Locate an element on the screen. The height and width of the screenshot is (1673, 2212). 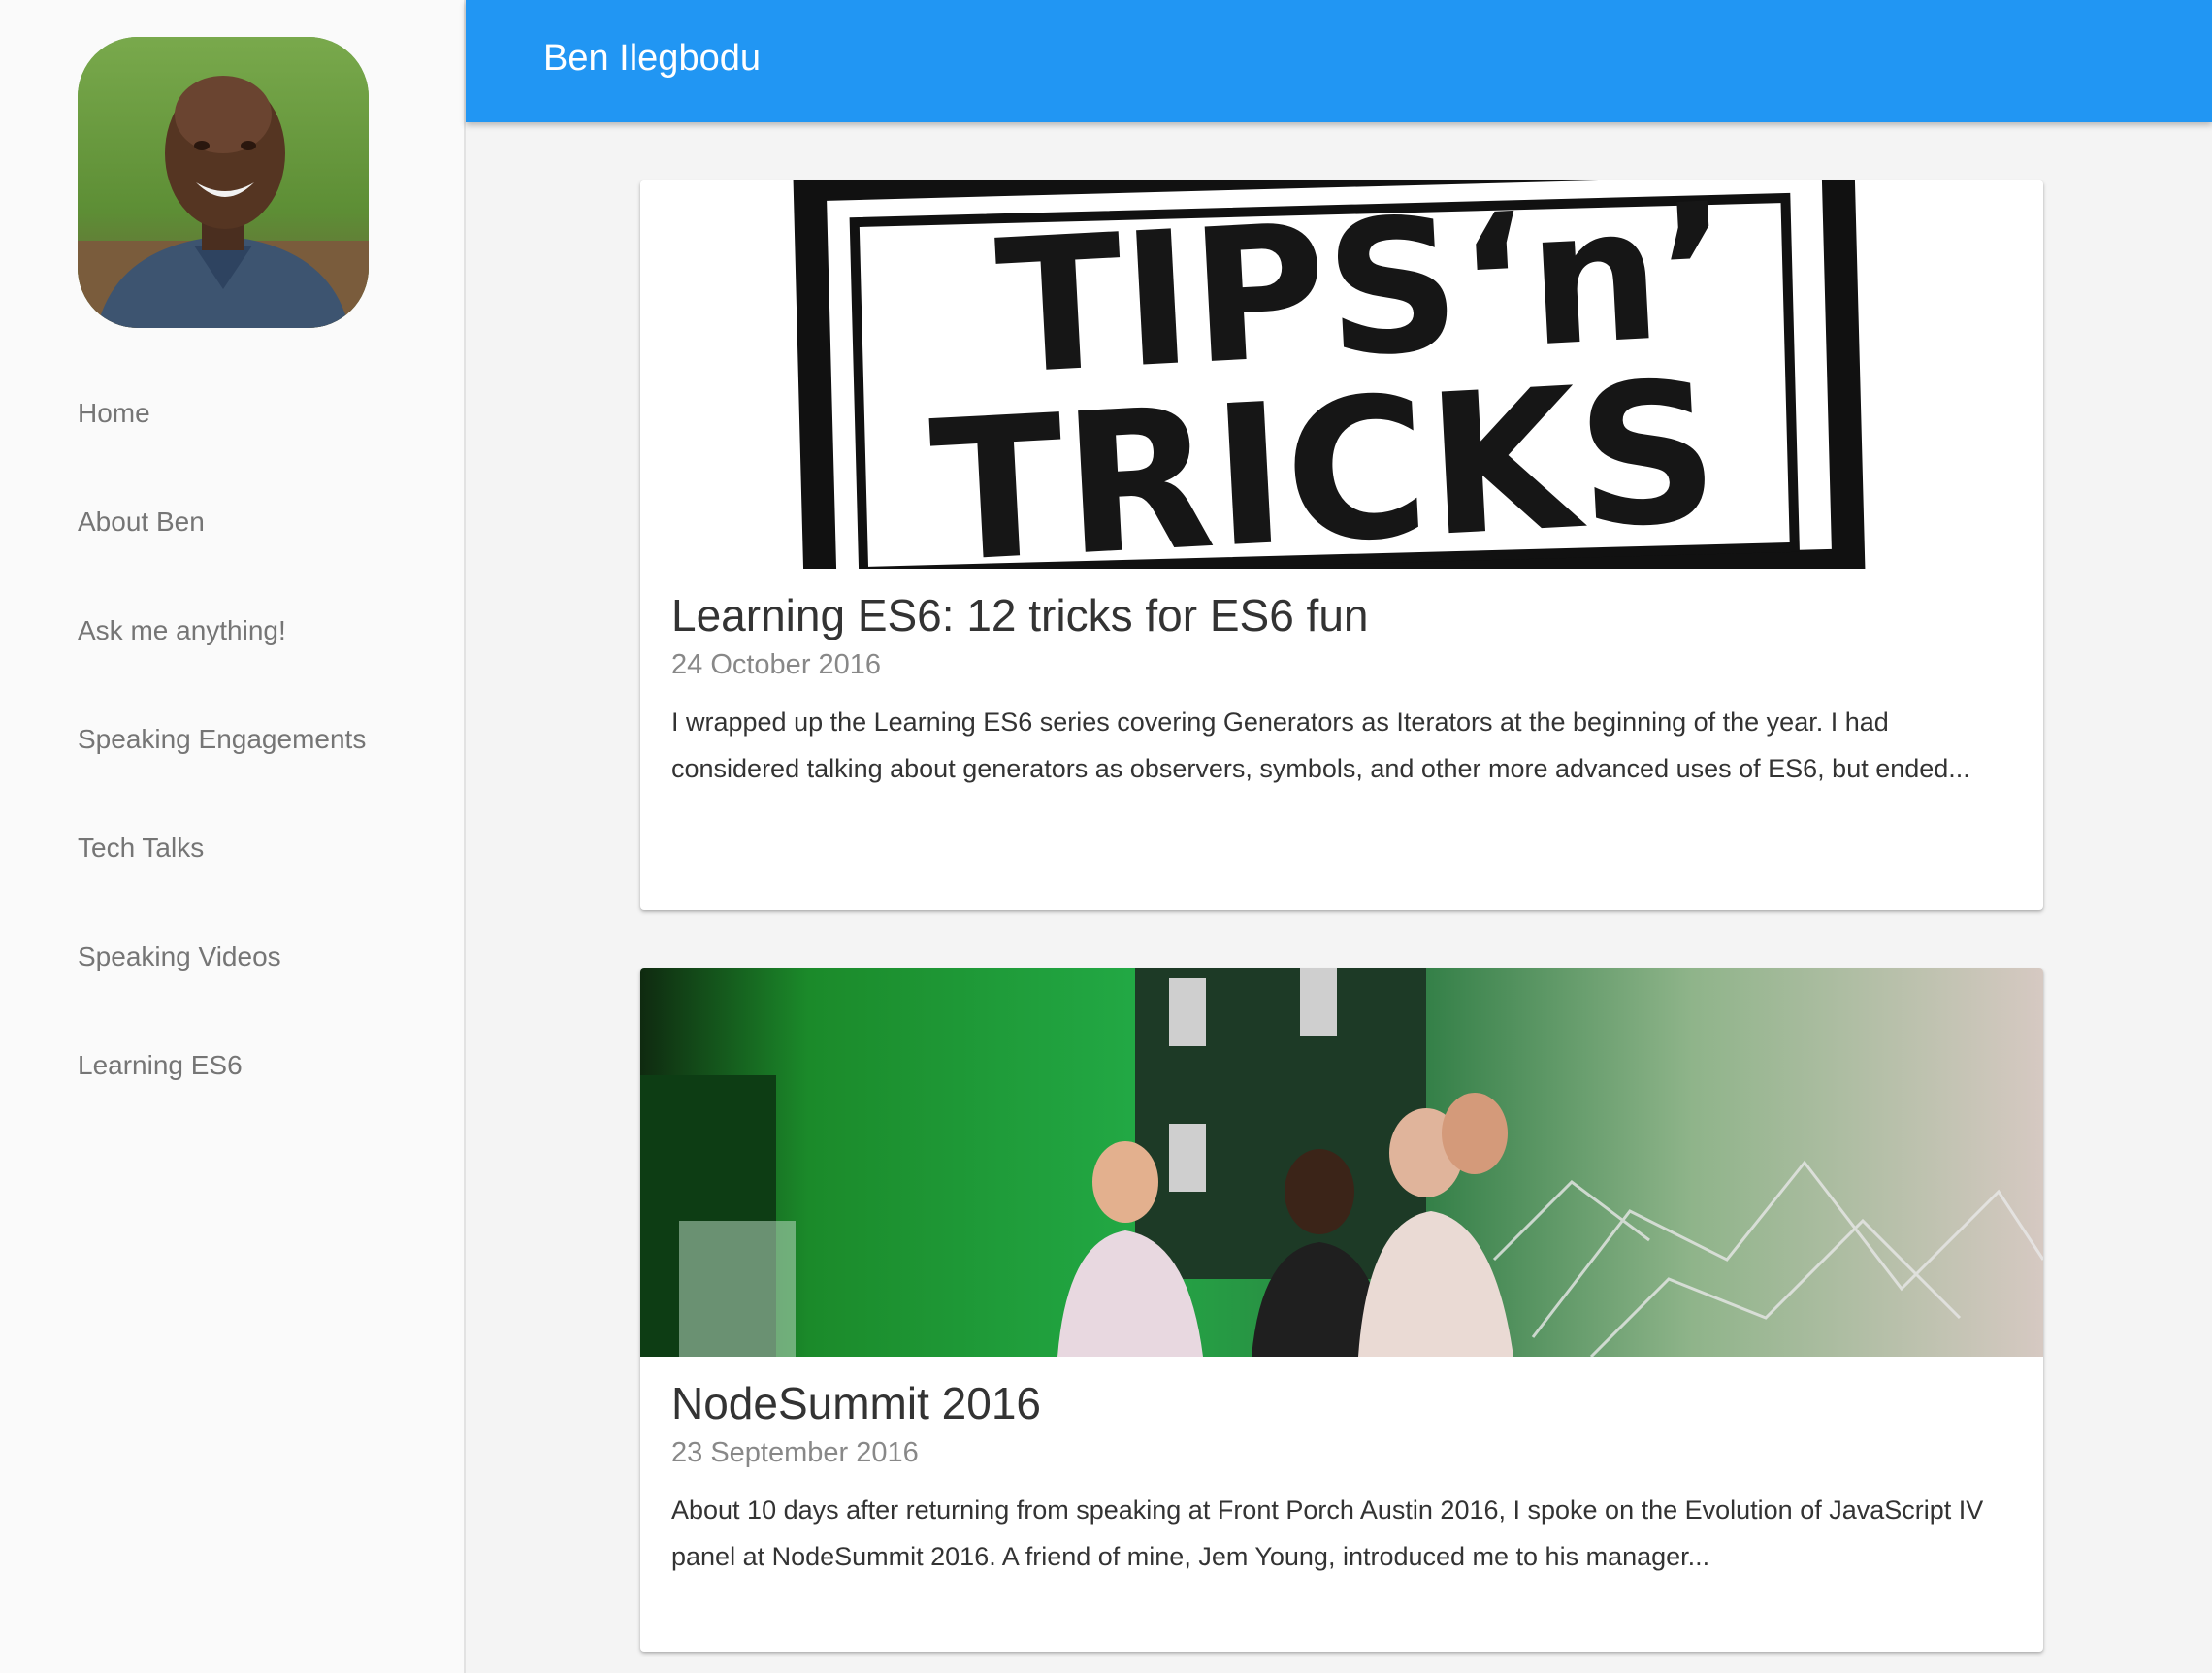
post-date: 23 September 2016 is located at coordinates (795, 1452).